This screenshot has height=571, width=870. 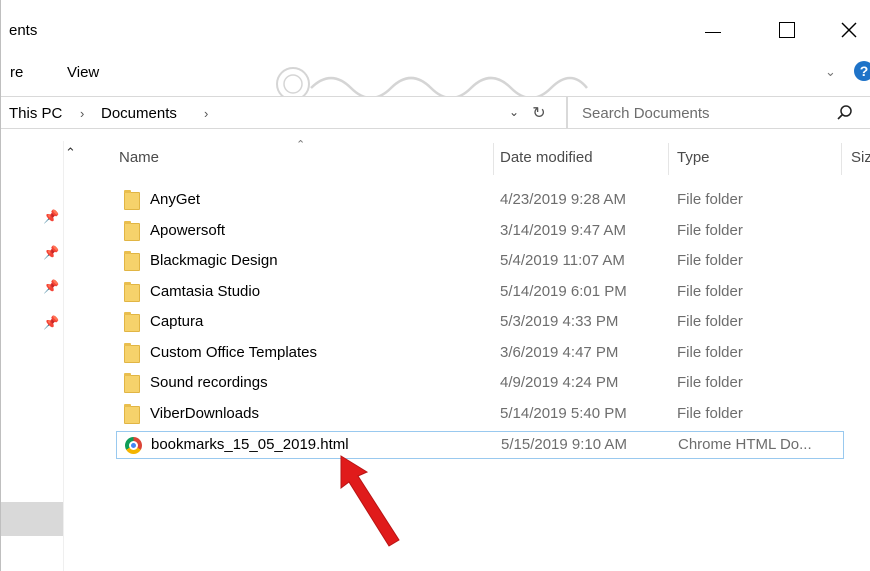 I want to click on file-date: 5/4/2019 11:07 AM, so click(x=562, y=260).